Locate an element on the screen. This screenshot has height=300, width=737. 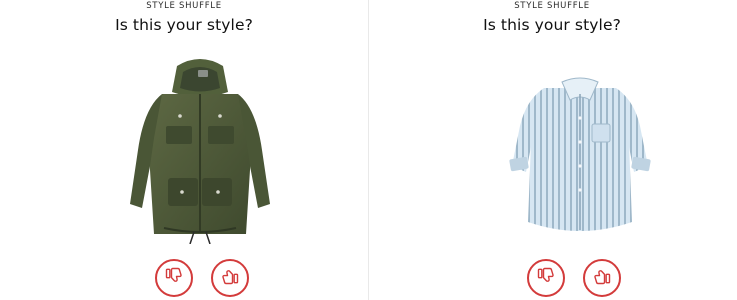
card-divider is located at coordinates (368, 150).